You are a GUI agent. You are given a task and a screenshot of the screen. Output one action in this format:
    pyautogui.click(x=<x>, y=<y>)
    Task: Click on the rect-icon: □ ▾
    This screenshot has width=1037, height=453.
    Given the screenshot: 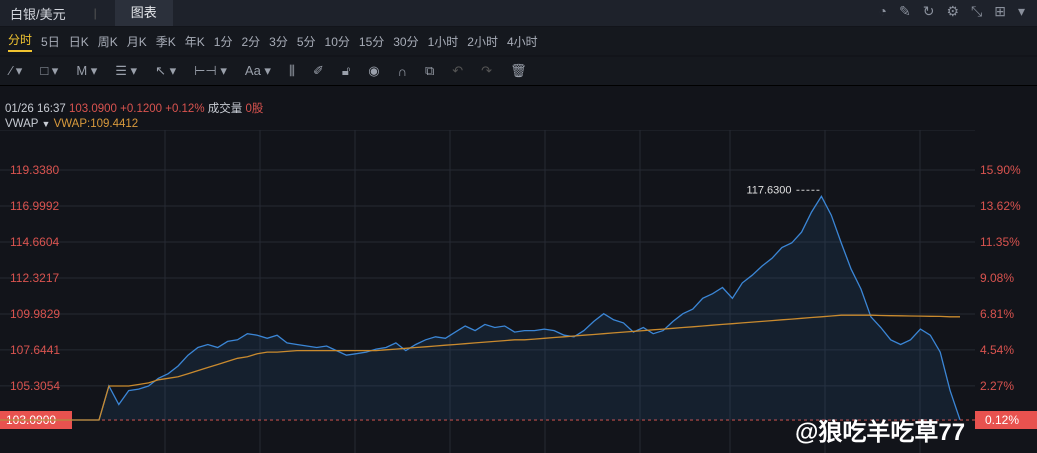 What is the action you would take?
    pyautogui.click(x=49, y=71)
    